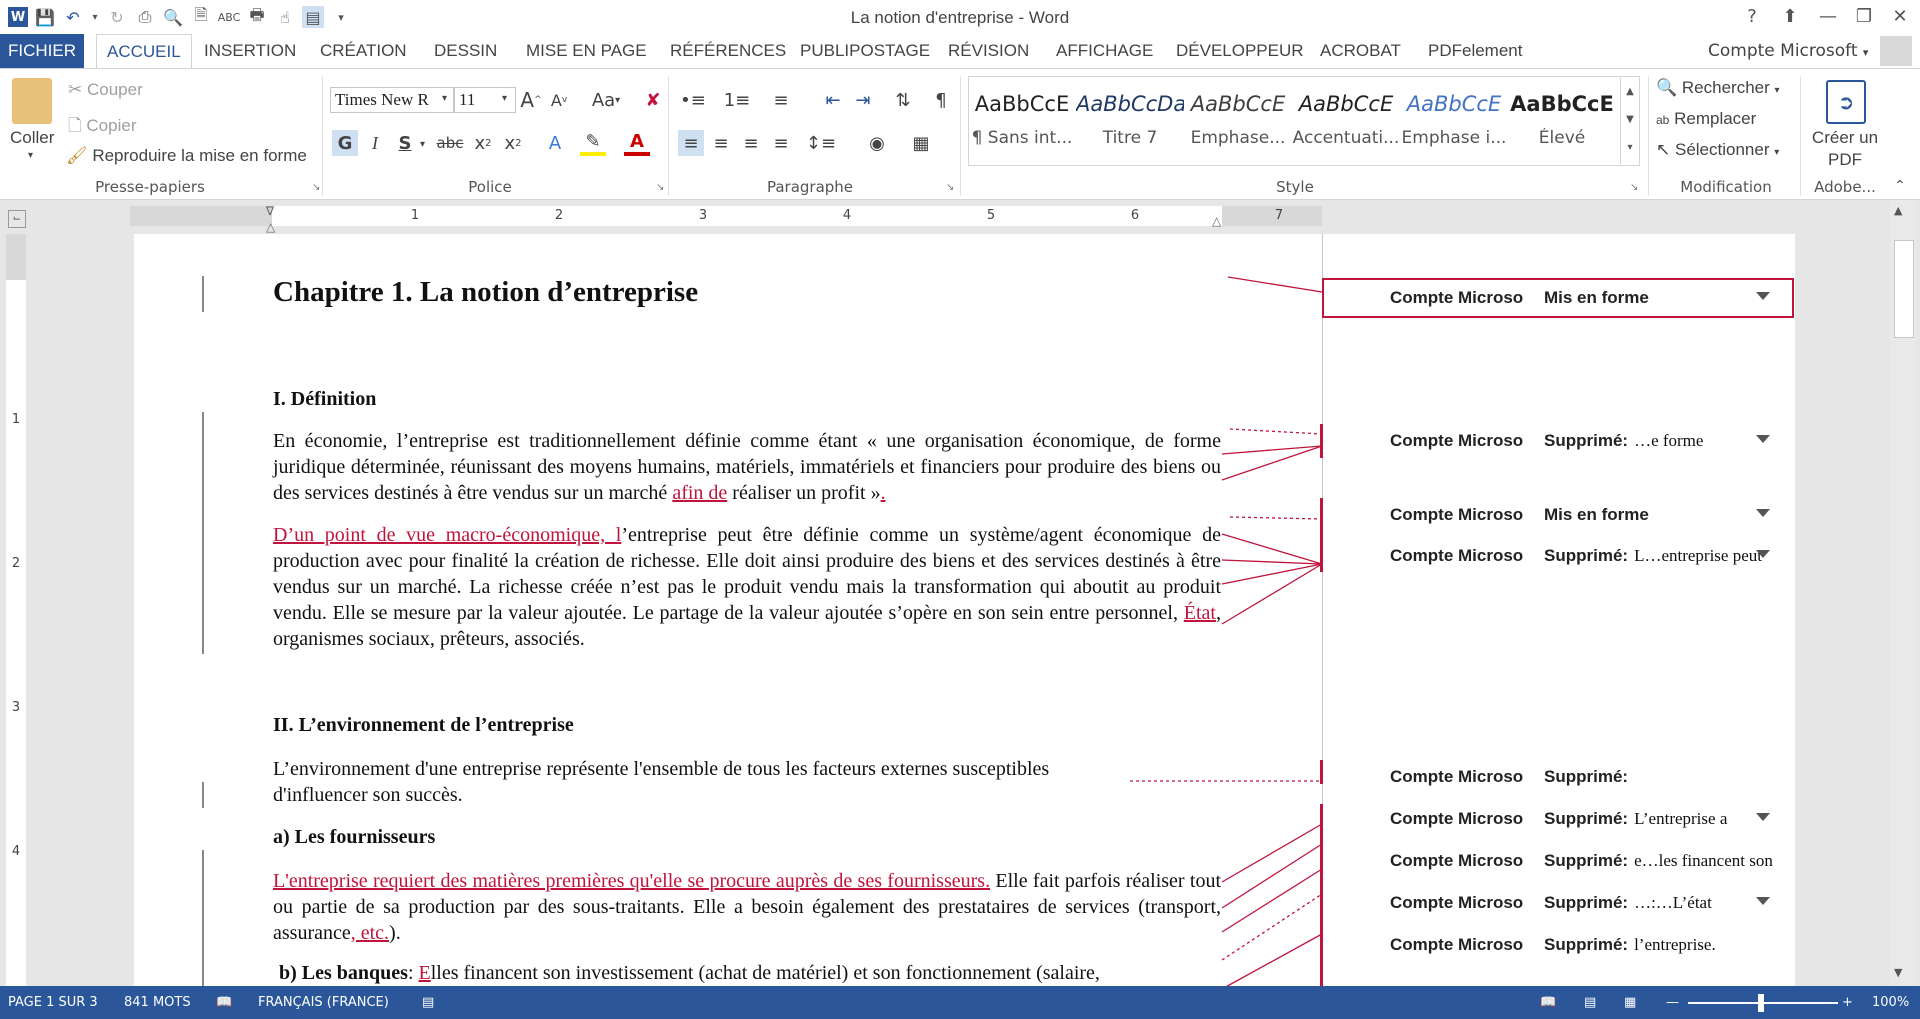 The height and width of the screenshot is (1019, 1920). Describe the element at coordinates (375, 143) in the screenshot. I see `italic-button: I` at that location.